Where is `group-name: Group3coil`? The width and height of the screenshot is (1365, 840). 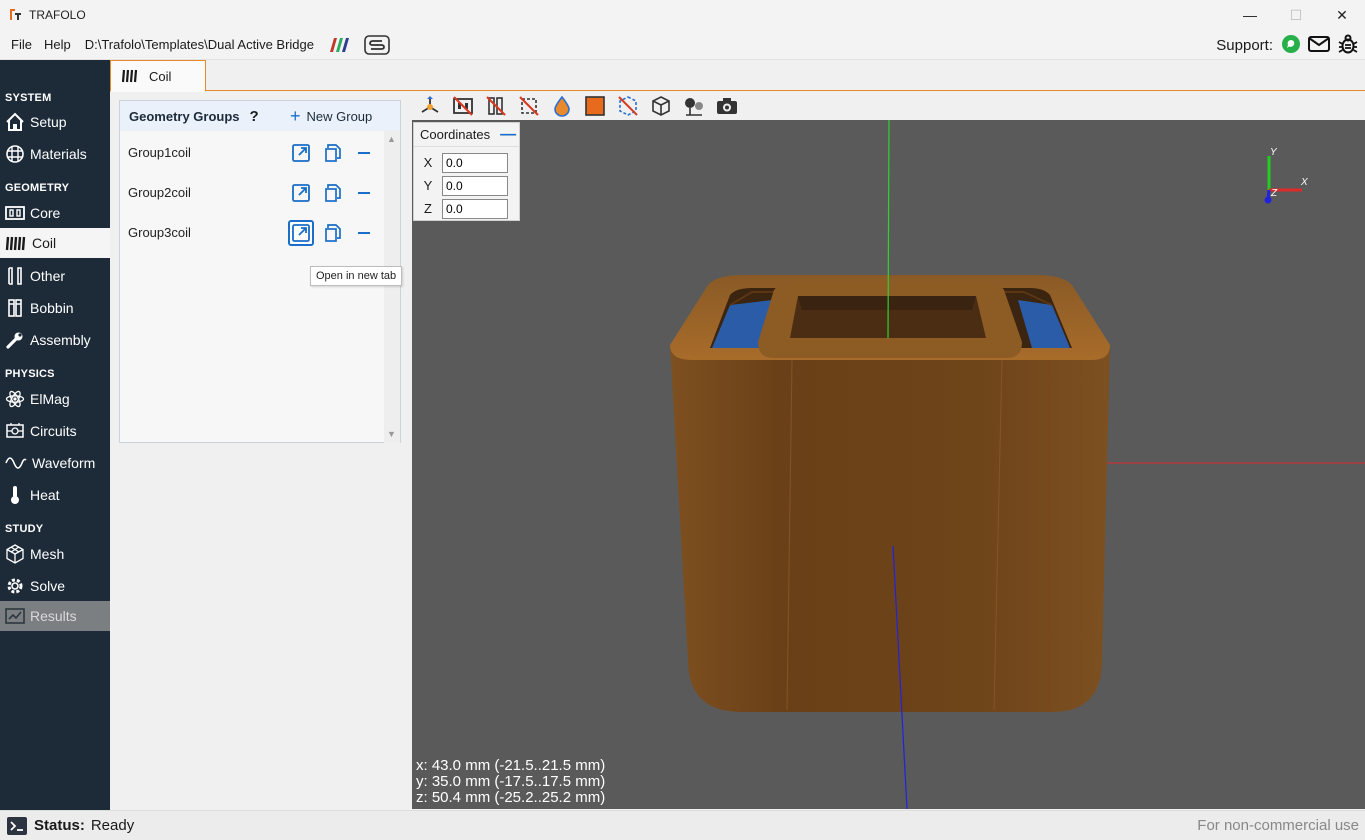 group-name: Group3coil is located at coordinates (159, 232).